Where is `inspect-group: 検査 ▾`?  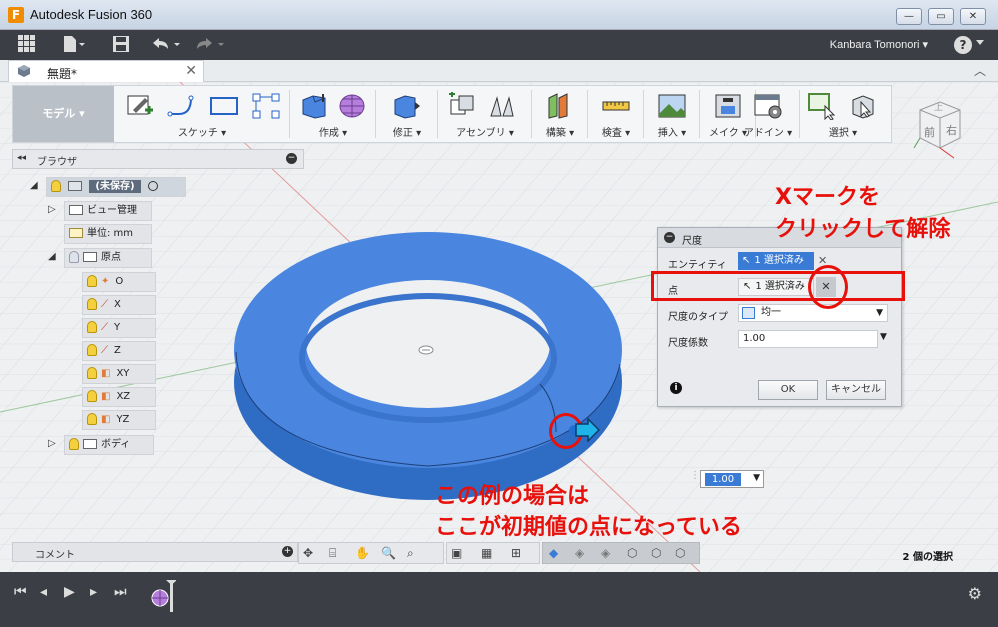
inspect-group: 検査 ▾ is located at coordinates (616, 114).